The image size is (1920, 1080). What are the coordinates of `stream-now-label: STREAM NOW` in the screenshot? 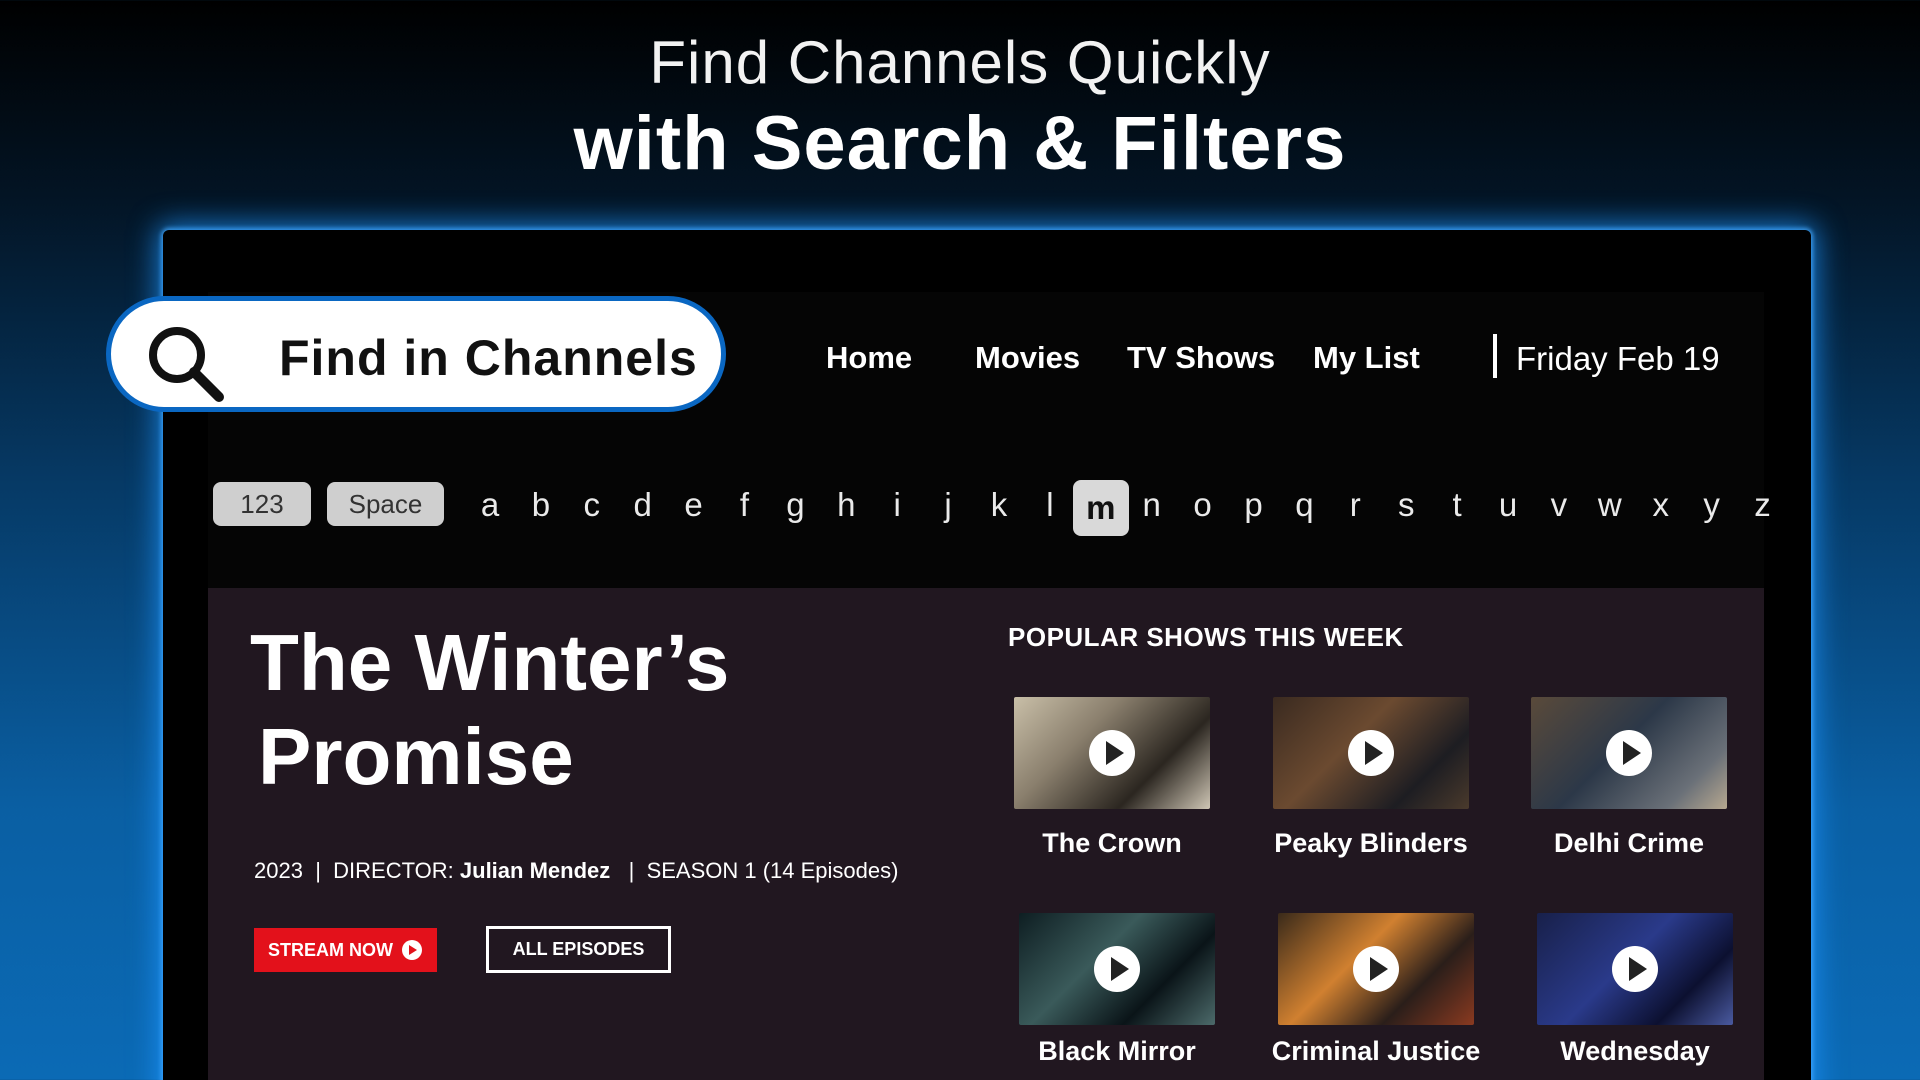 It's located at (330, 949).